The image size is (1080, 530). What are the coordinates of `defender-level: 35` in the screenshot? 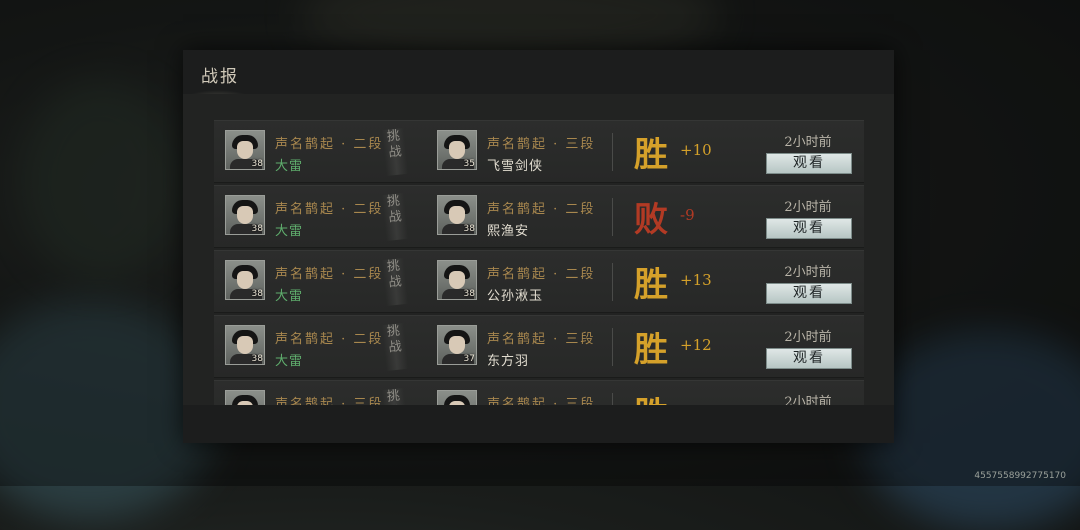 It's located at (469, 164).